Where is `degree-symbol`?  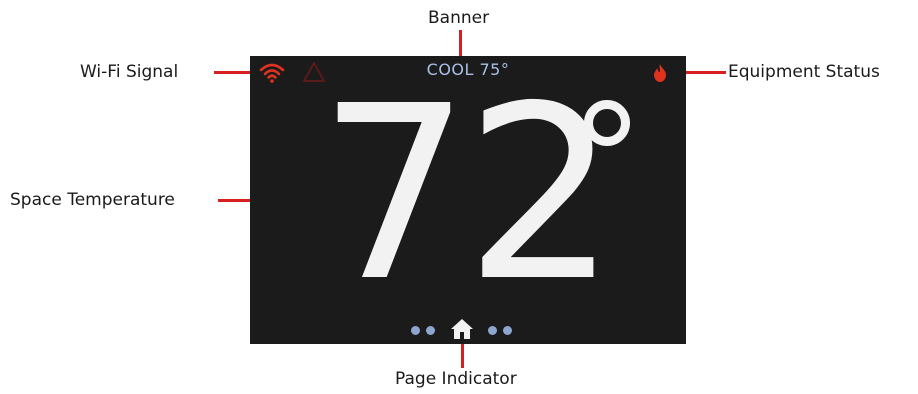
degree-symbol is located at coordinates (607, 123).